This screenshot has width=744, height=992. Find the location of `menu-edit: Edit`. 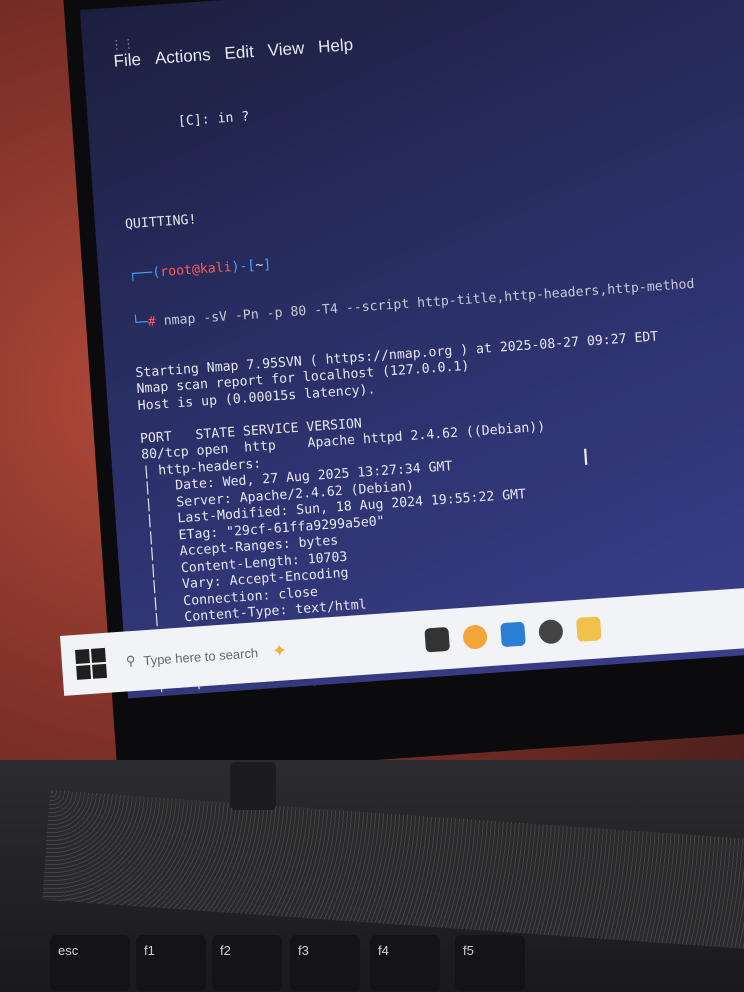

menu-edit: Edit is located at coordinates (239, 53).